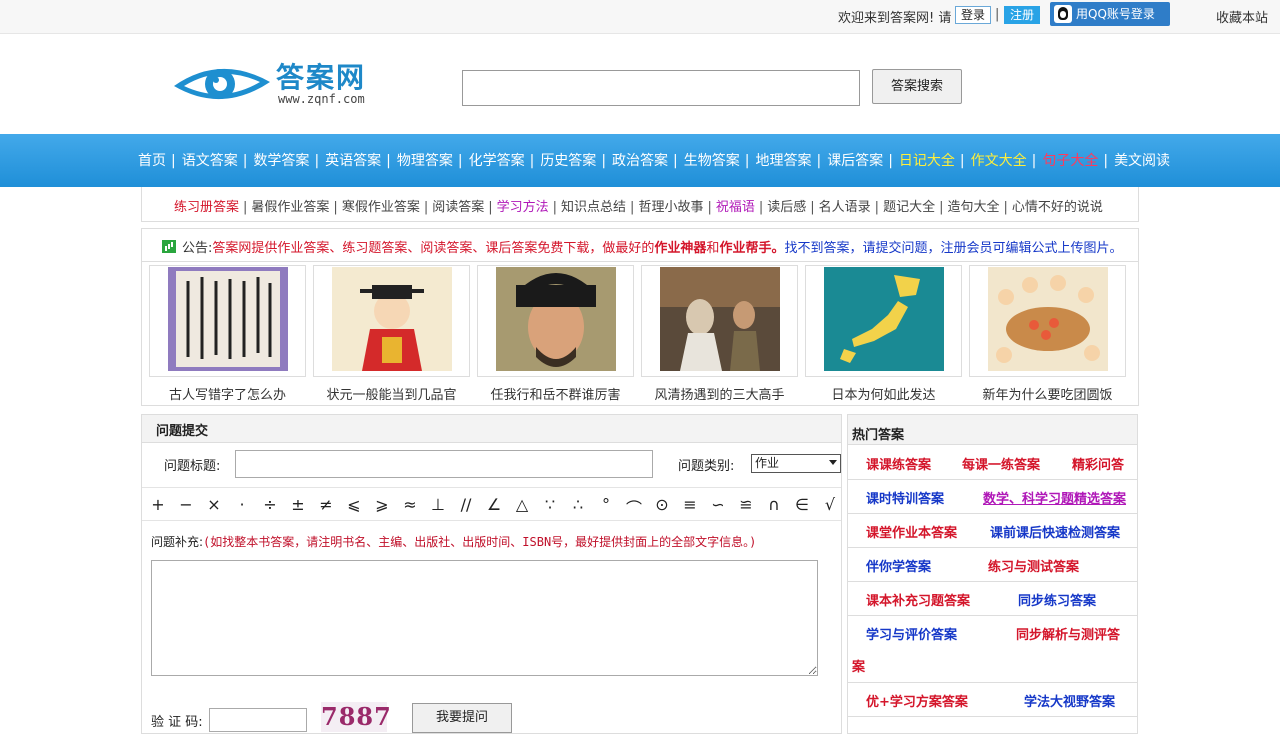 This screenshot has height=734, width=1280. What do you see at coordinates (661, 88) in the screenshot?
I see `search-input` at bounding box center [661, 88].